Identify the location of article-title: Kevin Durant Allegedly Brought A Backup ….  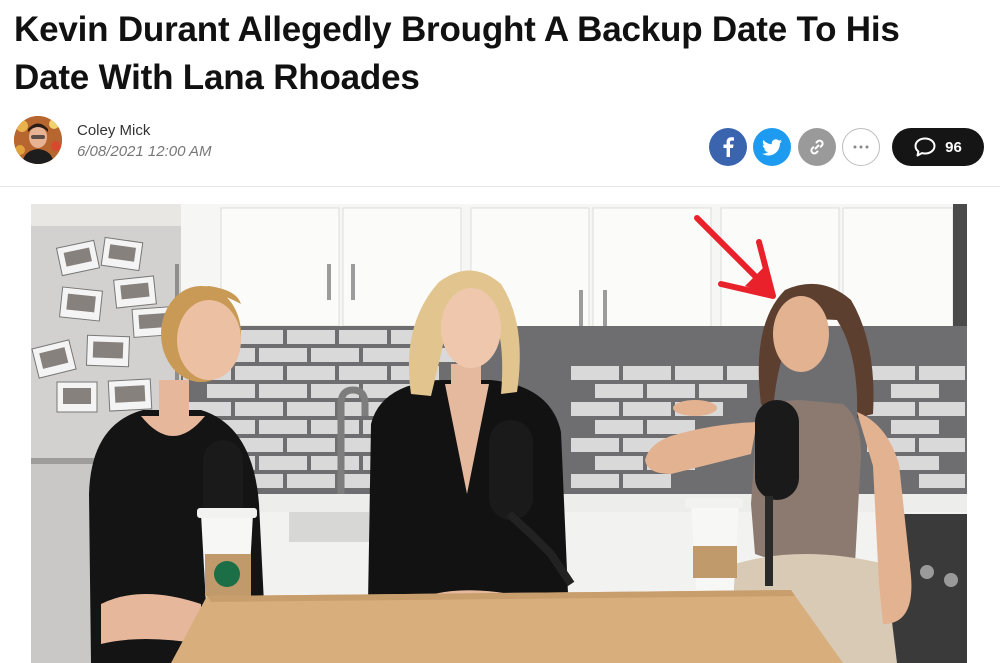
(457, 53).